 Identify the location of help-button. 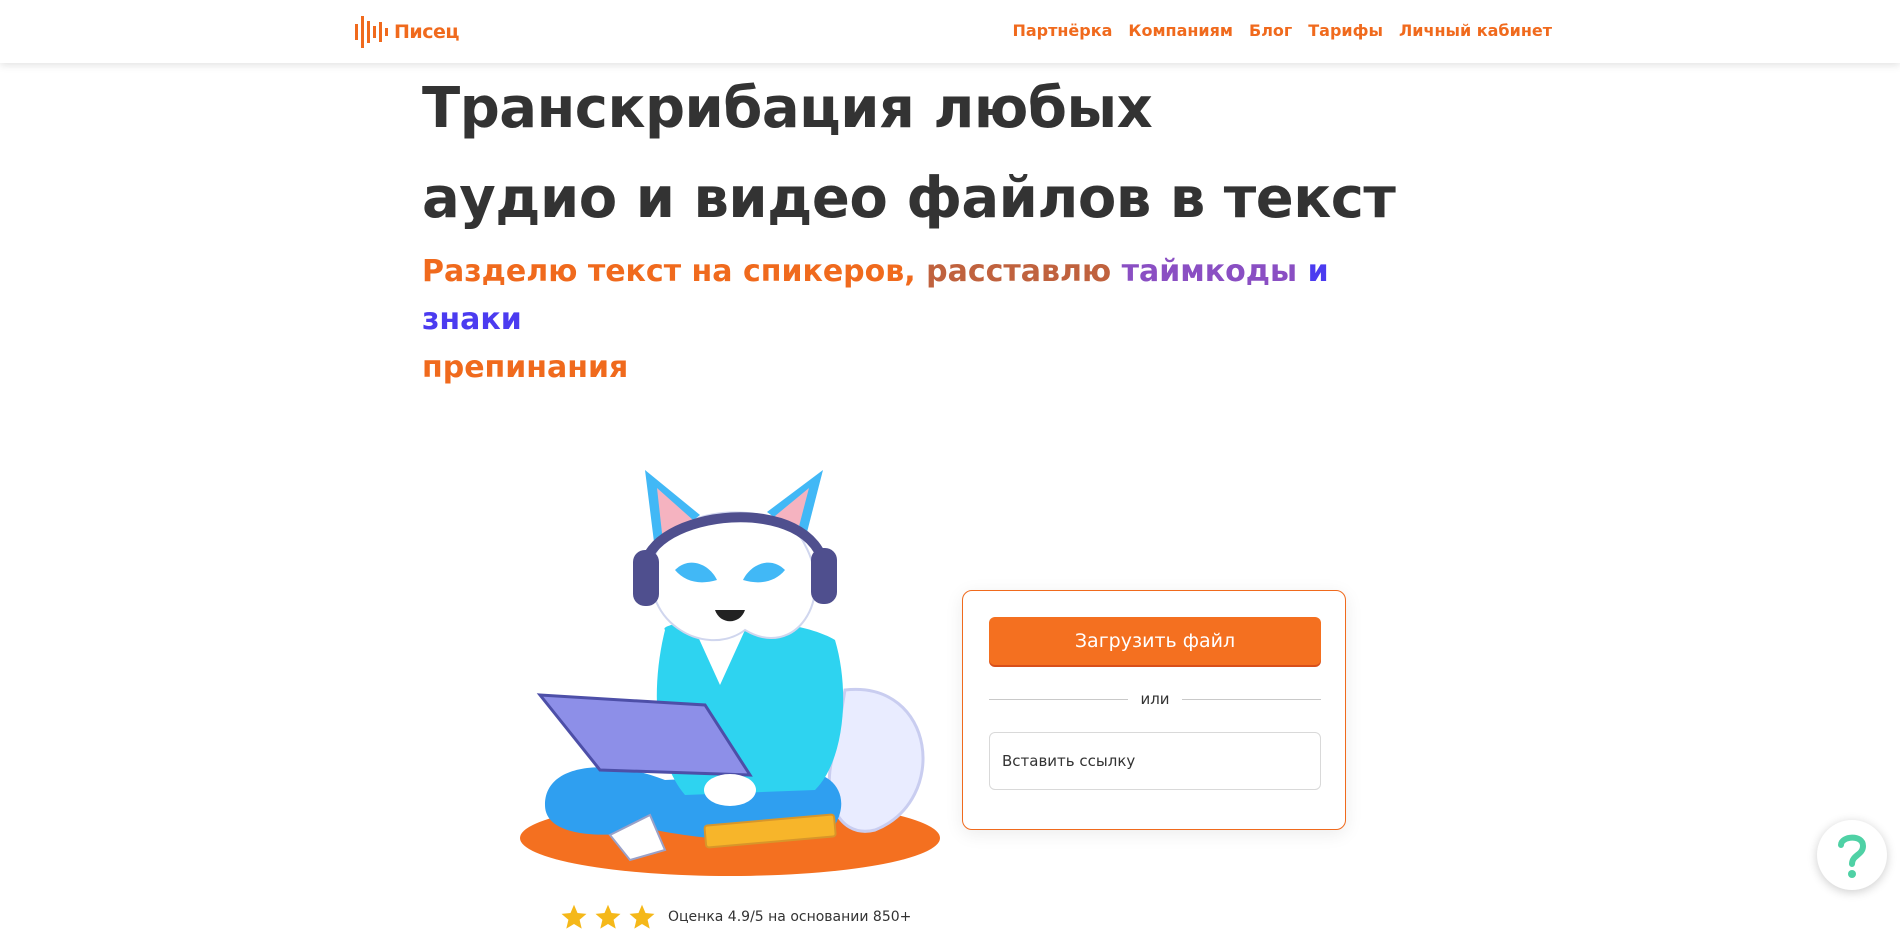
(1852, 855).